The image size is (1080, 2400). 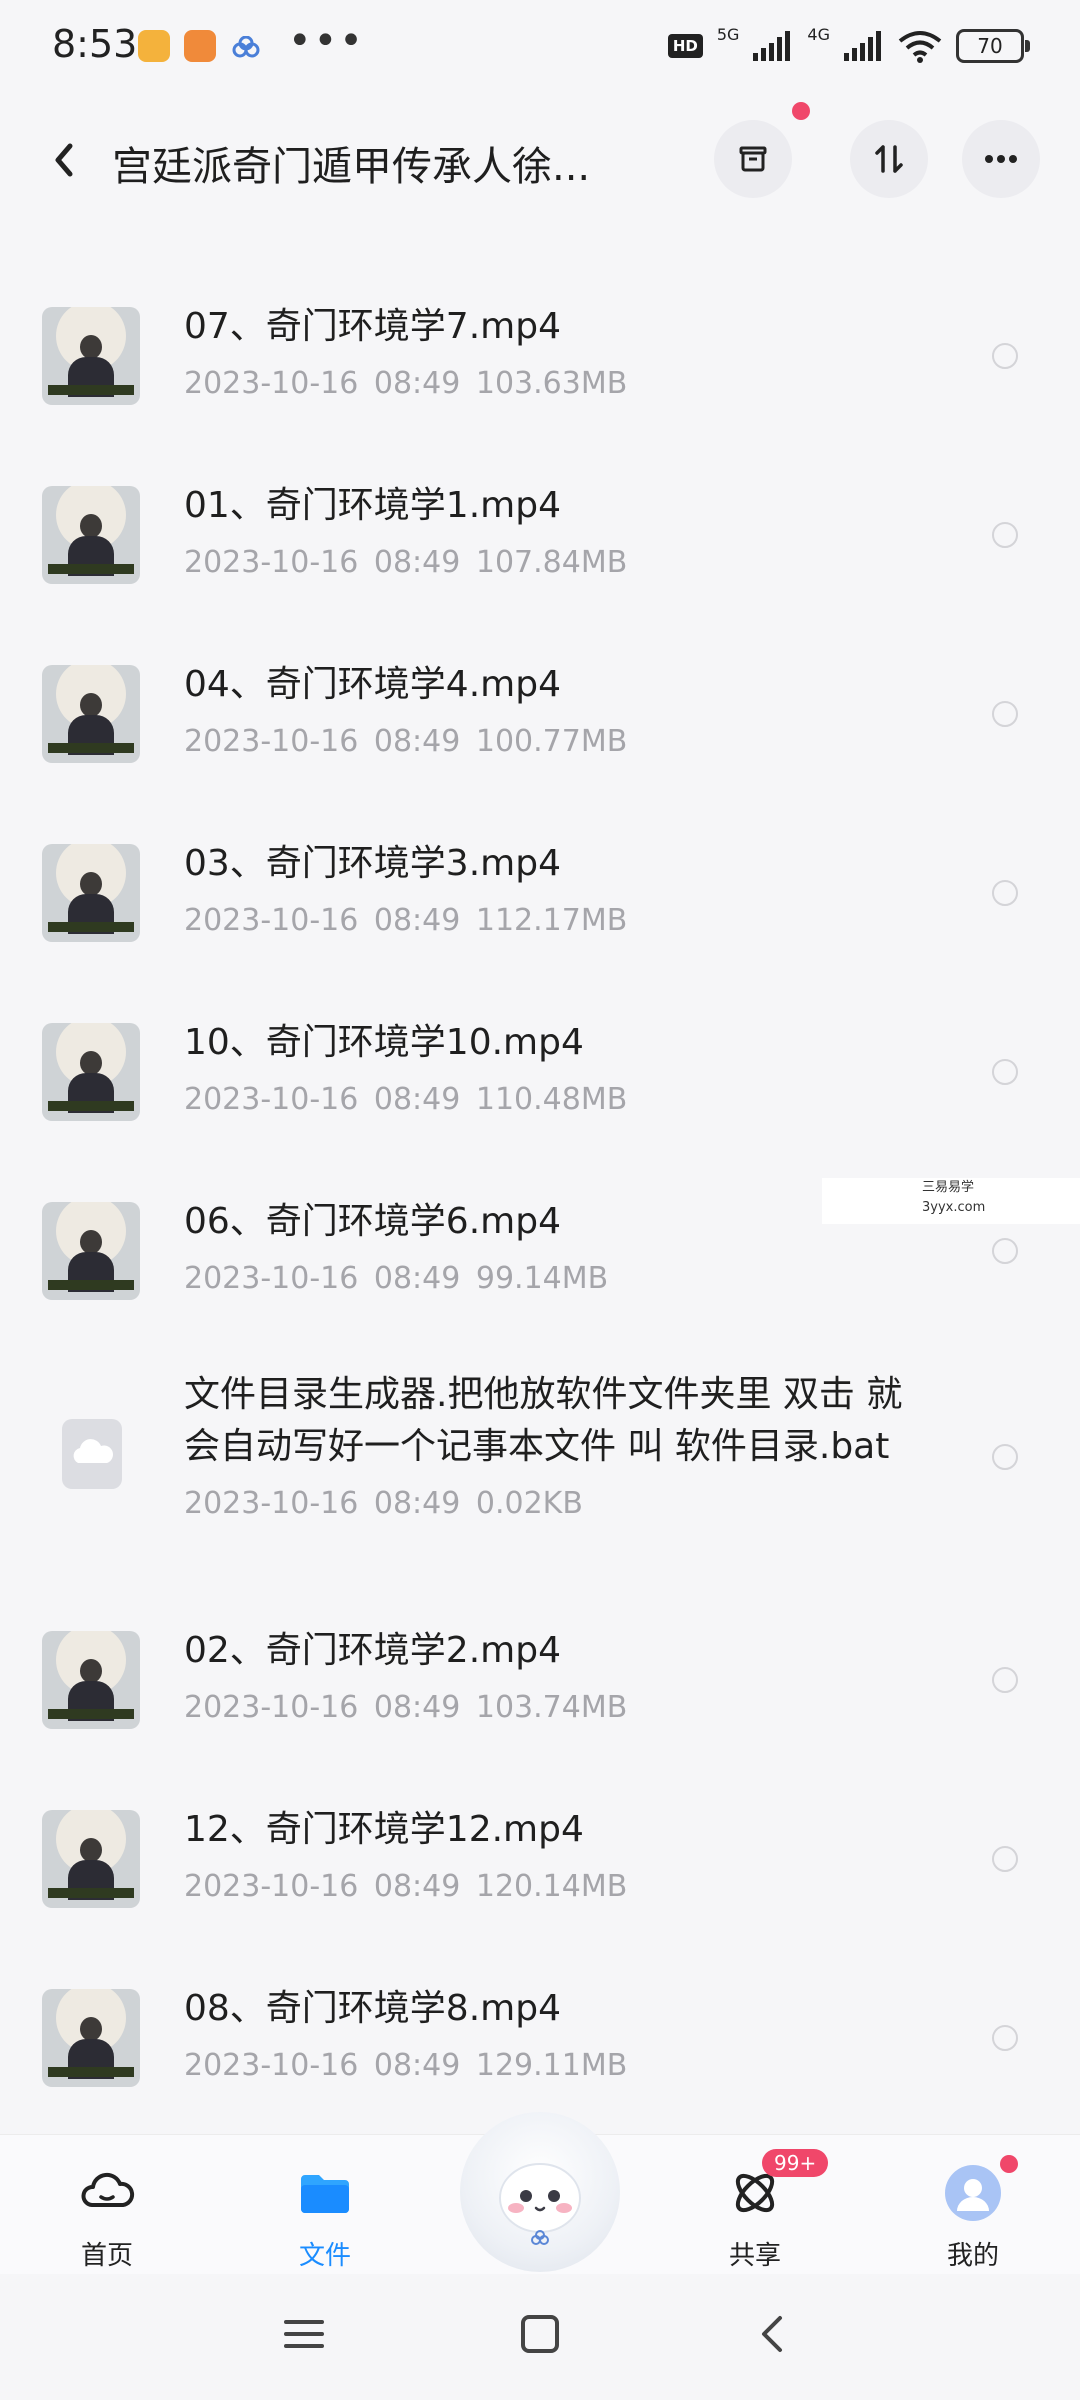 What do you see at coordinates (948, 1187) in the screenshot?
I see `watermark-line-1: 三易易学` at bounding box center [948, 1187].